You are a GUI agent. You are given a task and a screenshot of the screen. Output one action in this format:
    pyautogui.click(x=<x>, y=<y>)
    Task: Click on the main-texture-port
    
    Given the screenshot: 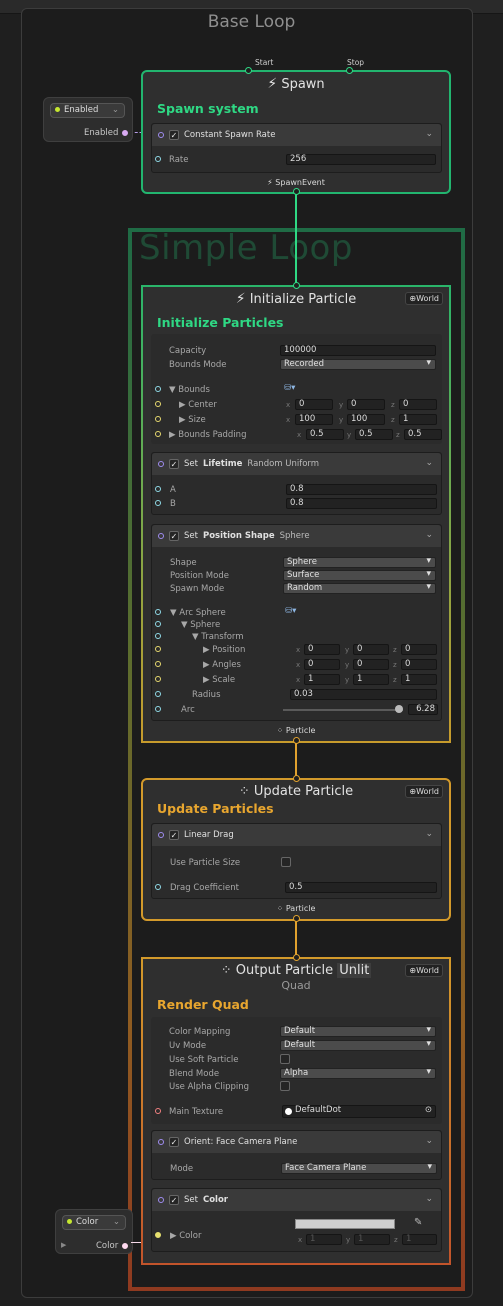 What is the action you would take?
    pyautogui.click(x=158, y=1111)
    